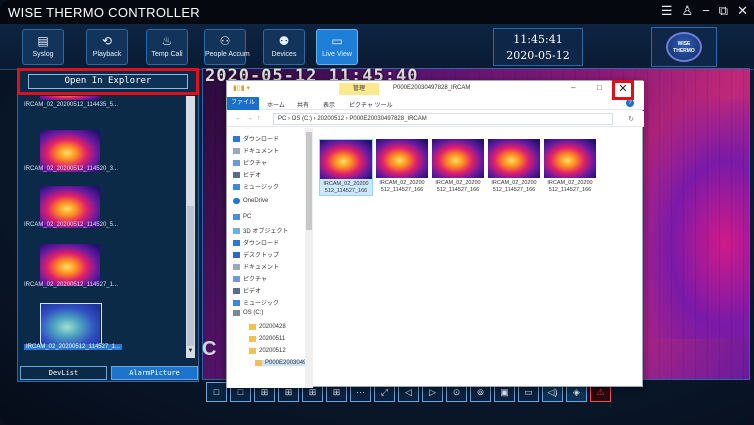 Image resolution: width=754 pixels, height=425 pixels. What do you see at coordinates (303, 104) in the screenshot?
I see `tab-share: 共有` at bounding box center [303, 104].